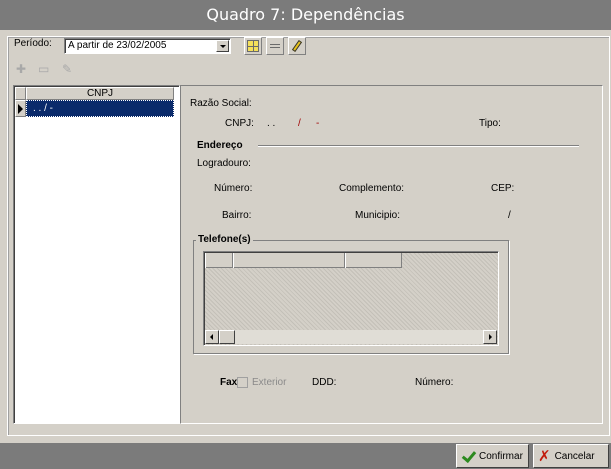 Image resolution: width=611 pixels, height=469 pixels. Describe the element at coordinates (212, 337) in the screenshot. I see `scroll-left-icon` at that location.